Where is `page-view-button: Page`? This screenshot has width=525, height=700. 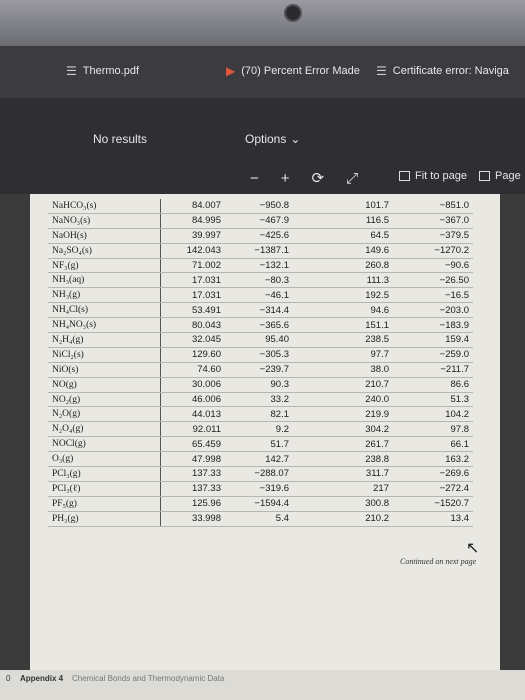 page-view-button: Page is located at coordinates (500, 176).